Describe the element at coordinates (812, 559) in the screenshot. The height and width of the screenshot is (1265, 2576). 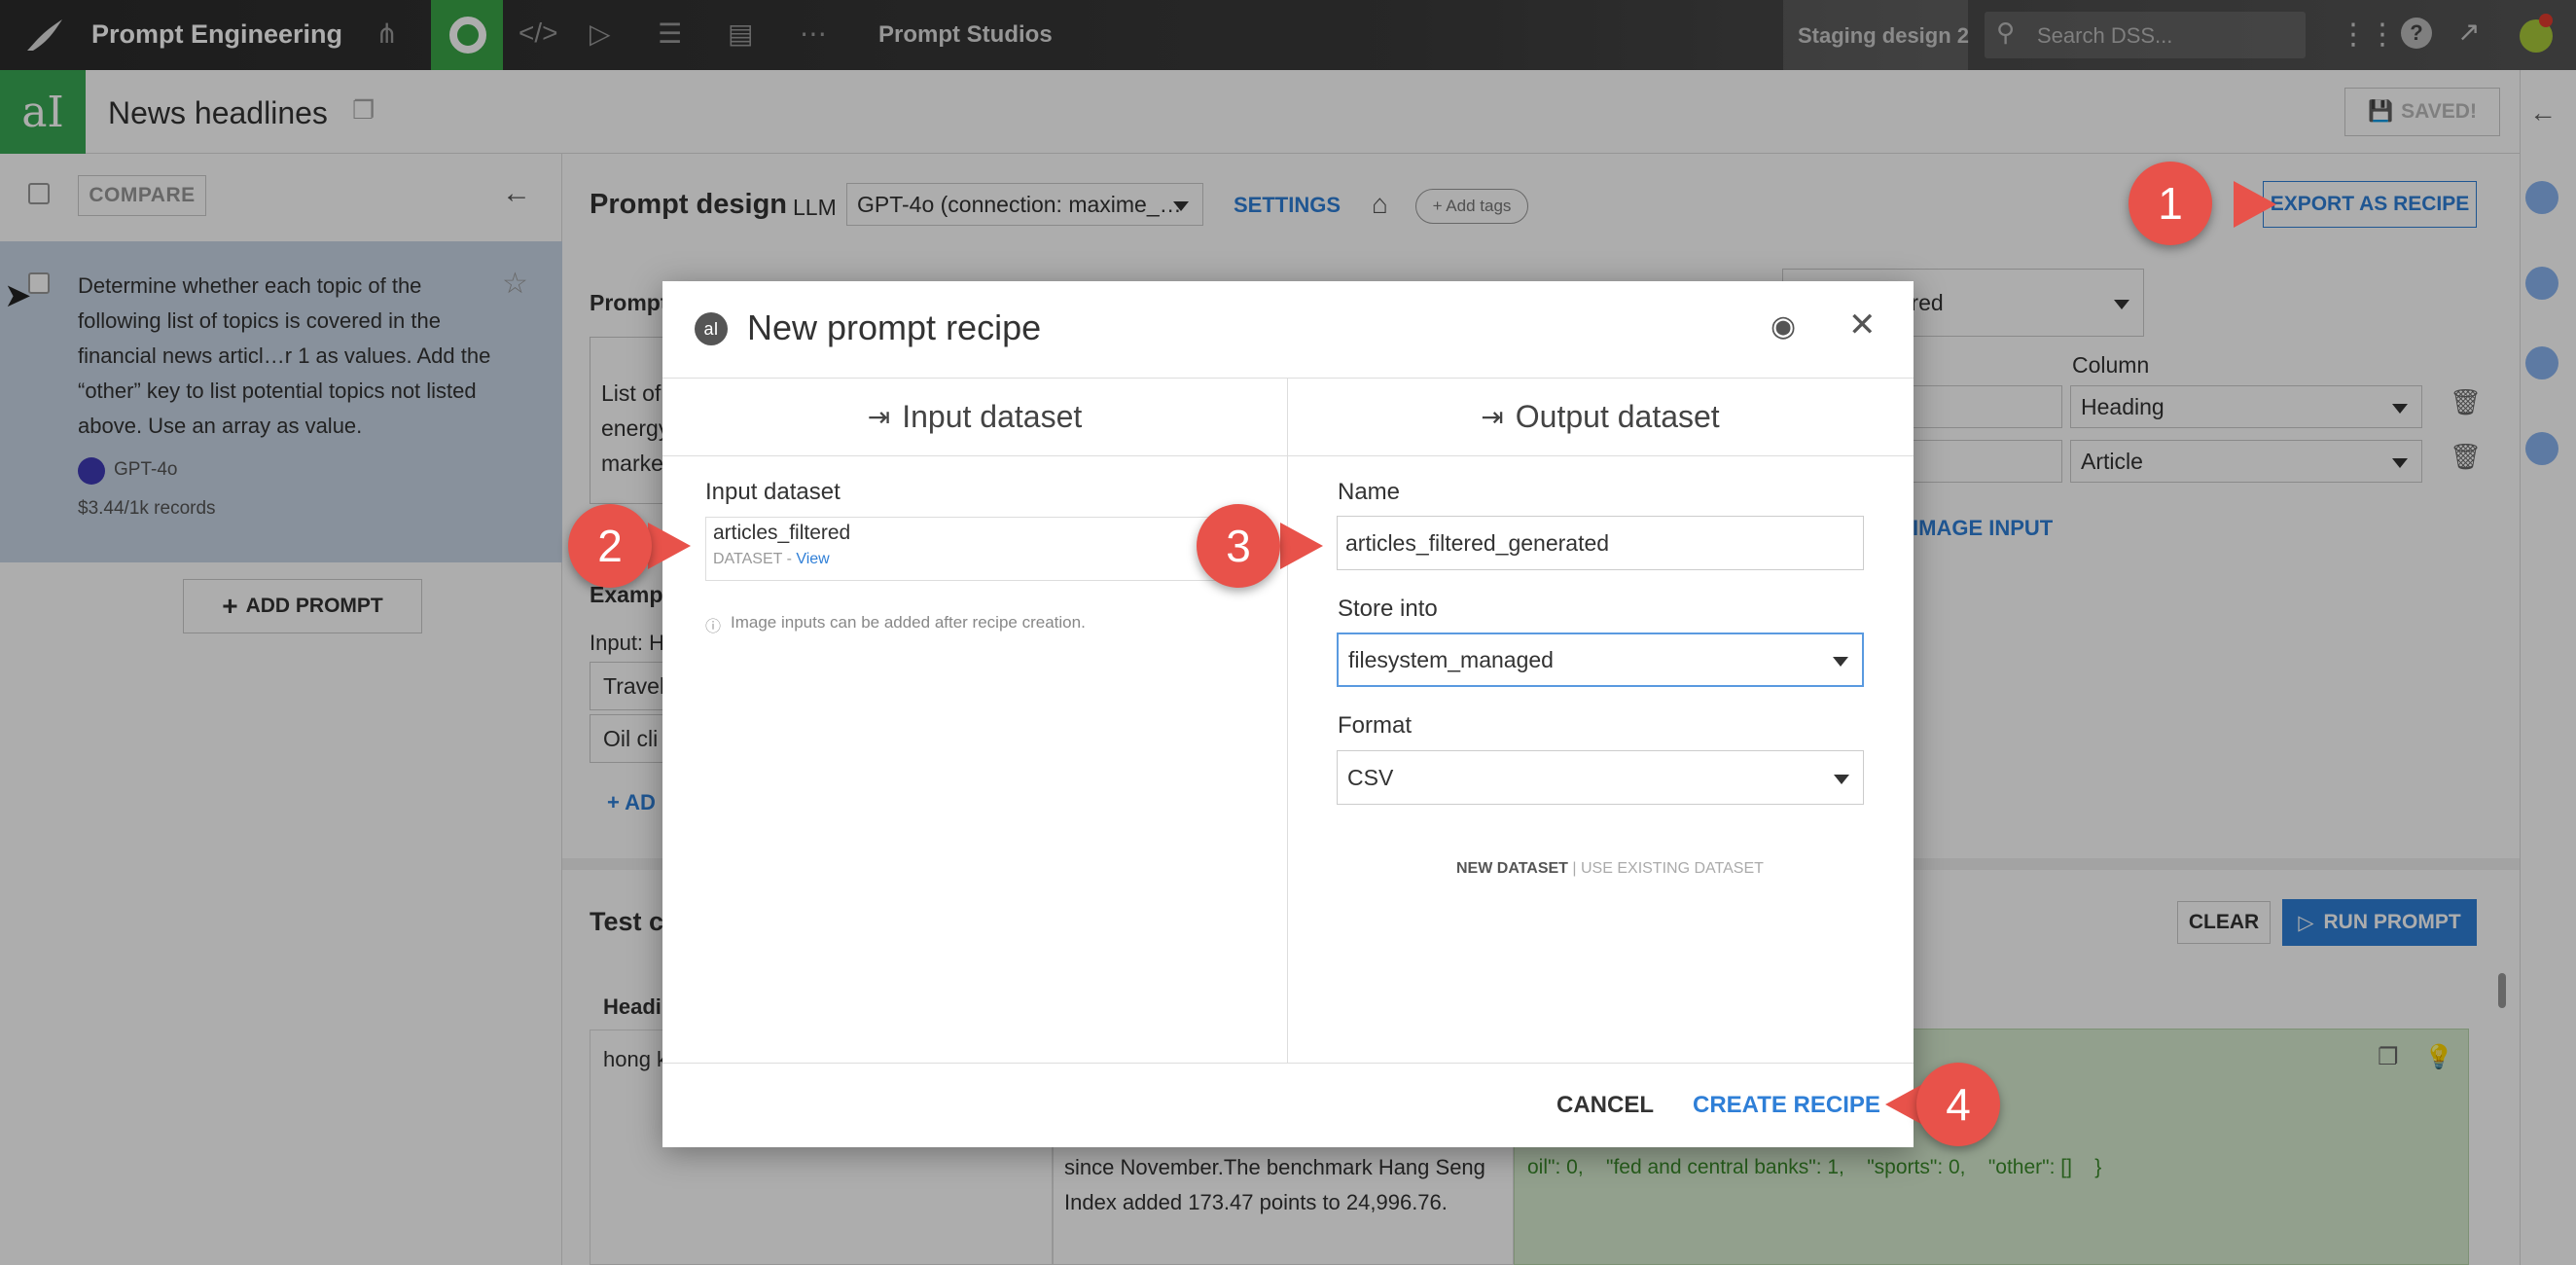
I see `view-link: View` at that location.